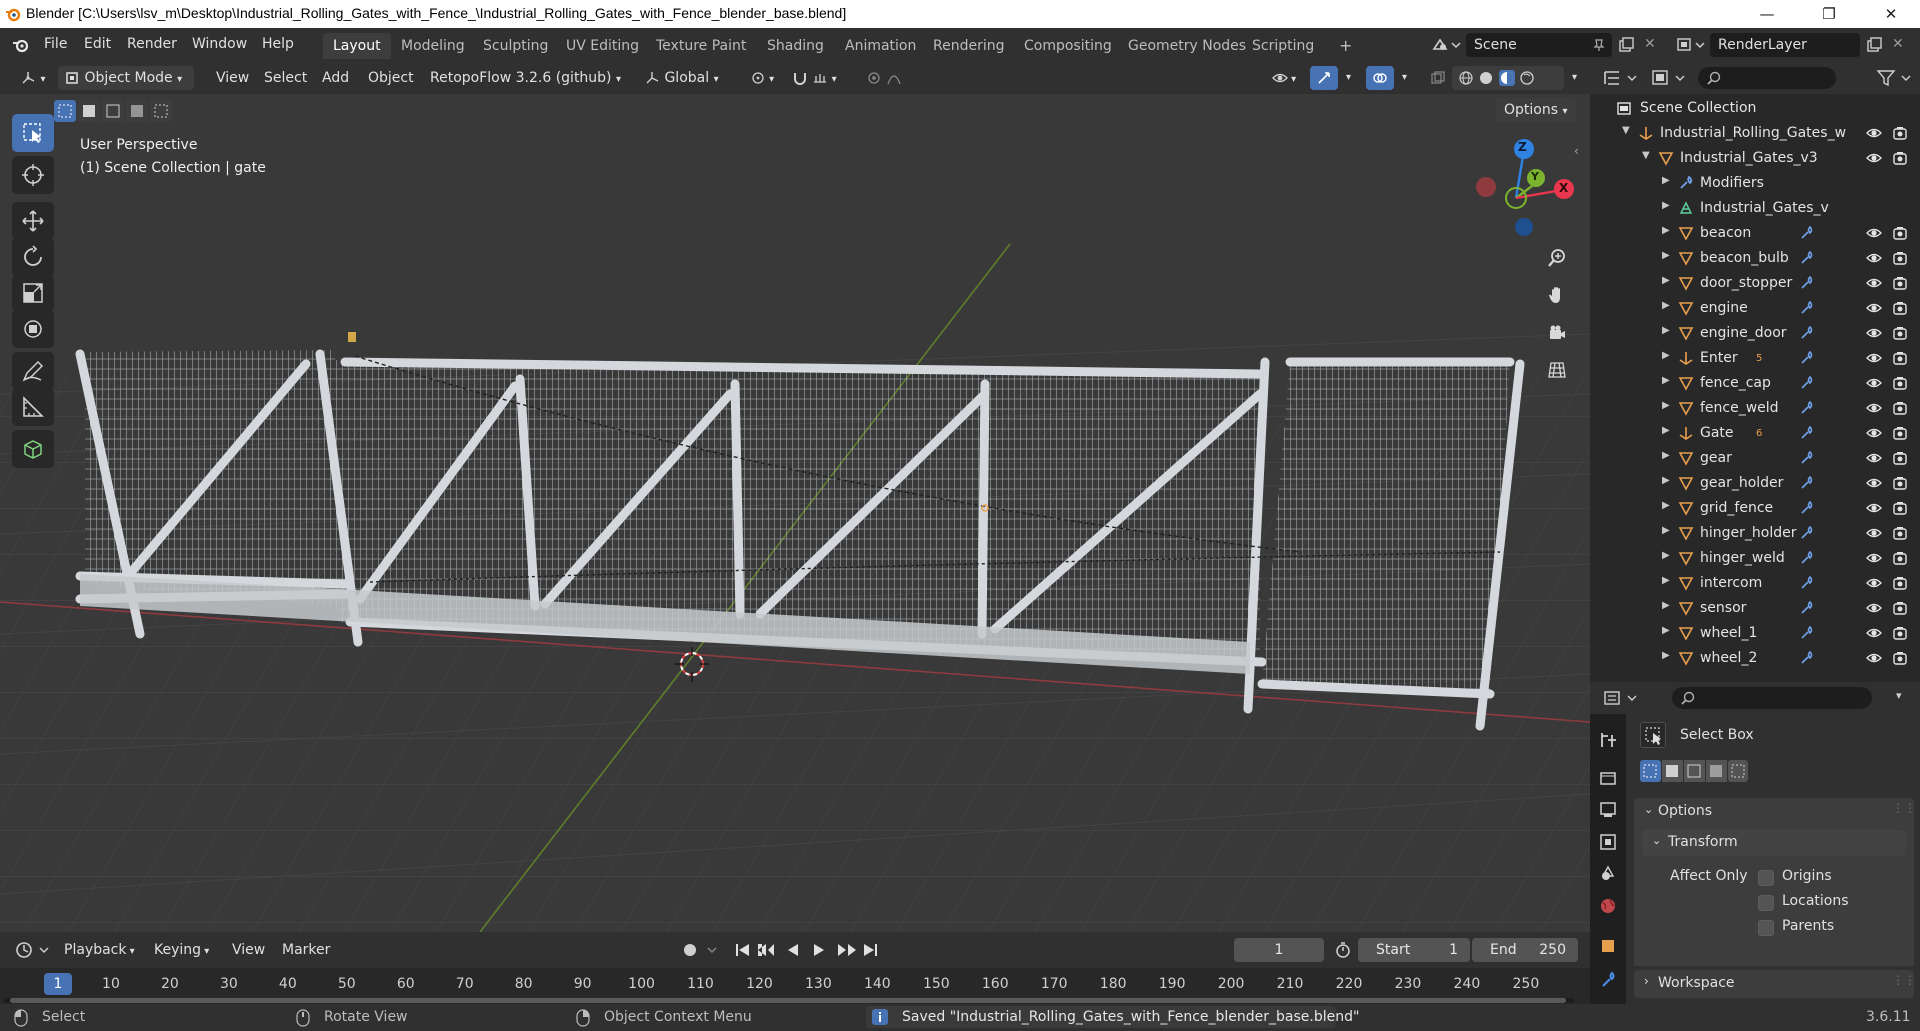 The image size is (1920, 1031). Describe the element at coordinates (1404, 78) in the screenshot. I see `overlays-dropdown-icon: ▾` at that location.